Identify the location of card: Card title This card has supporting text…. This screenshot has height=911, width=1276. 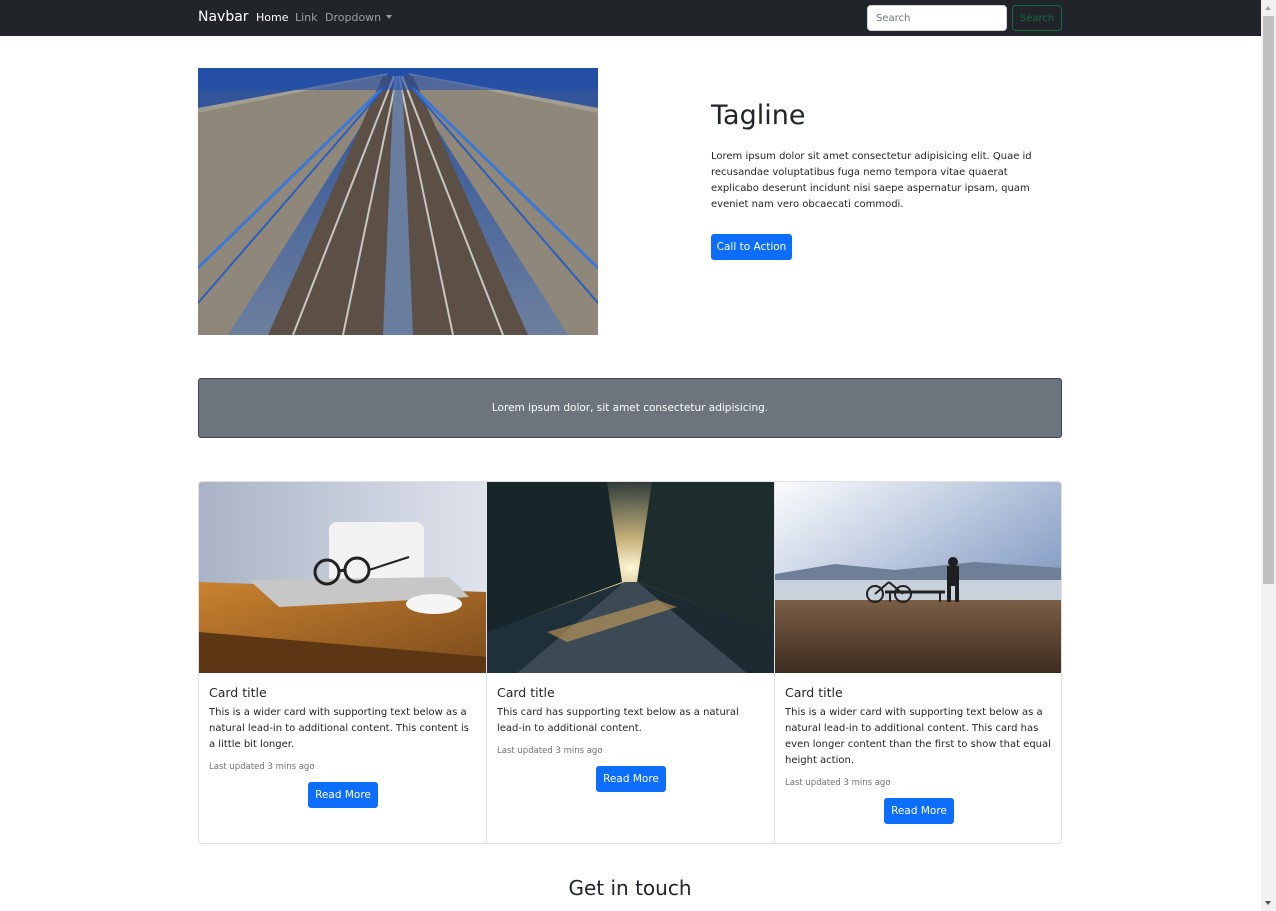
(630, 662).